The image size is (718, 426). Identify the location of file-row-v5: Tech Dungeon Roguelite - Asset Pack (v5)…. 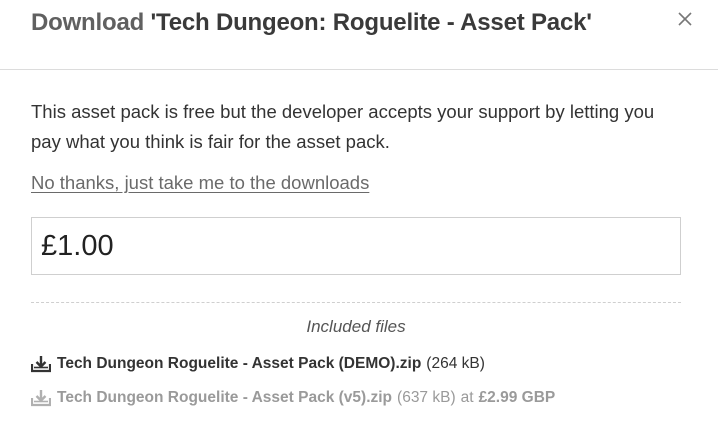
(356, 398).